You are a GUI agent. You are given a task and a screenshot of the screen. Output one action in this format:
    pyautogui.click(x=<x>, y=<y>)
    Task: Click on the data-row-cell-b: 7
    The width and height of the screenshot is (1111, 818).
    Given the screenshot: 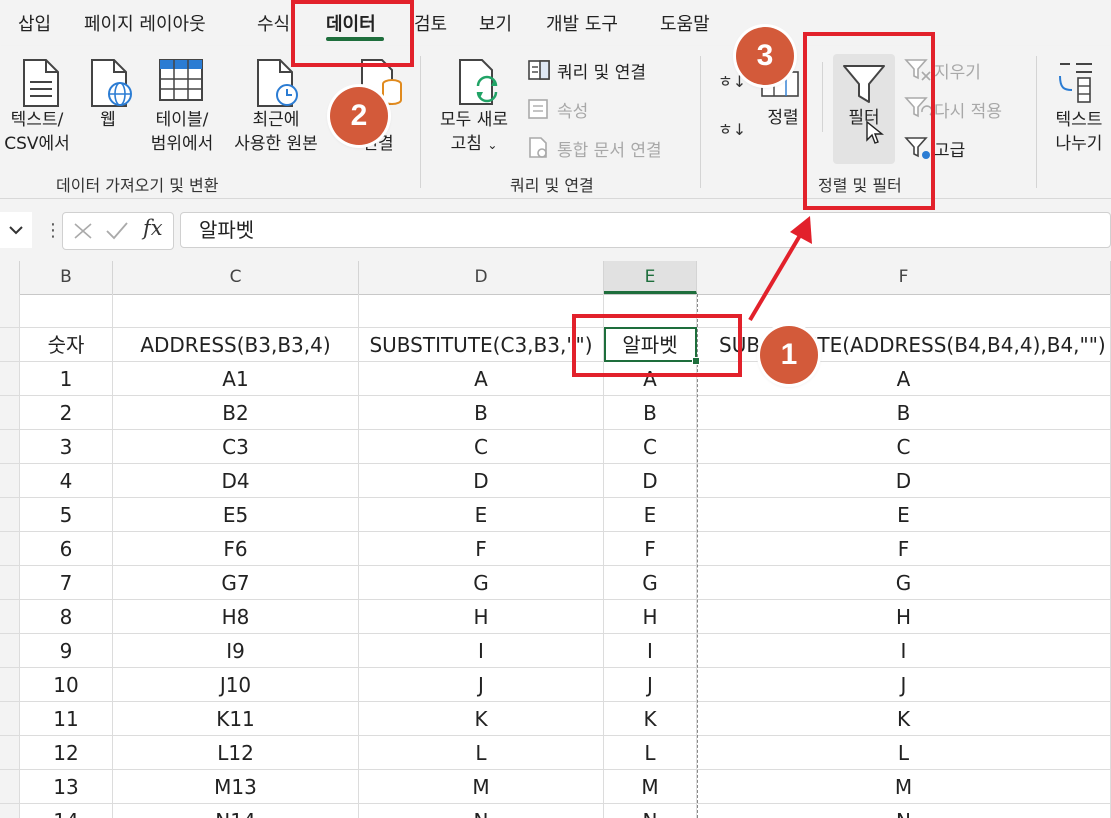 What is the action you would take?
    pyautogui.click(x=66, y=583)
    